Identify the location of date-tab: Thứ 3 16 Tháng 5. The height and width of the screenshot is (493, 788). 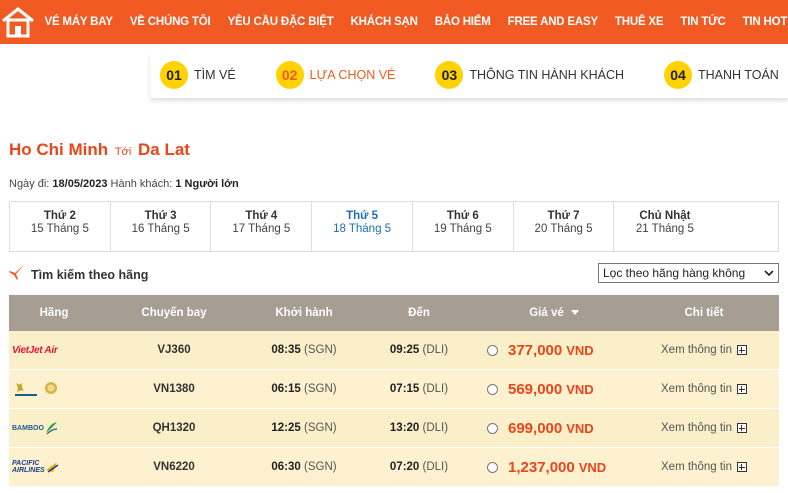
(161, 226).